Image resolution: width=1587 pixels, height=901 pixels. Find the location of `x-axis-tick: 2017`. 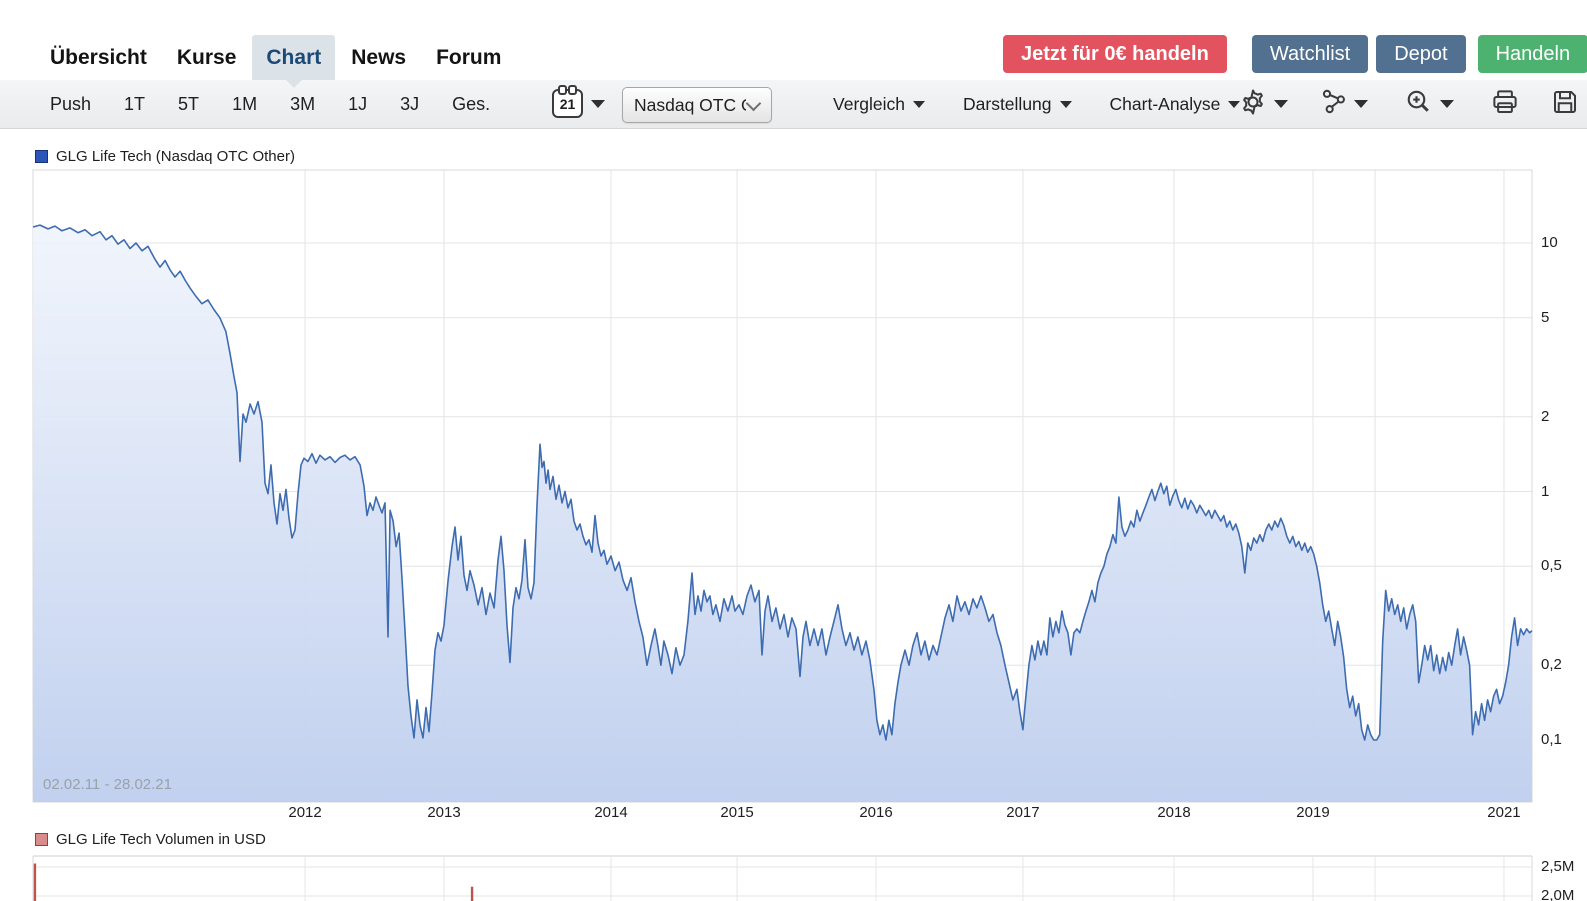

x-axis-tick: 2017 is located at coordinates (1023, 812).